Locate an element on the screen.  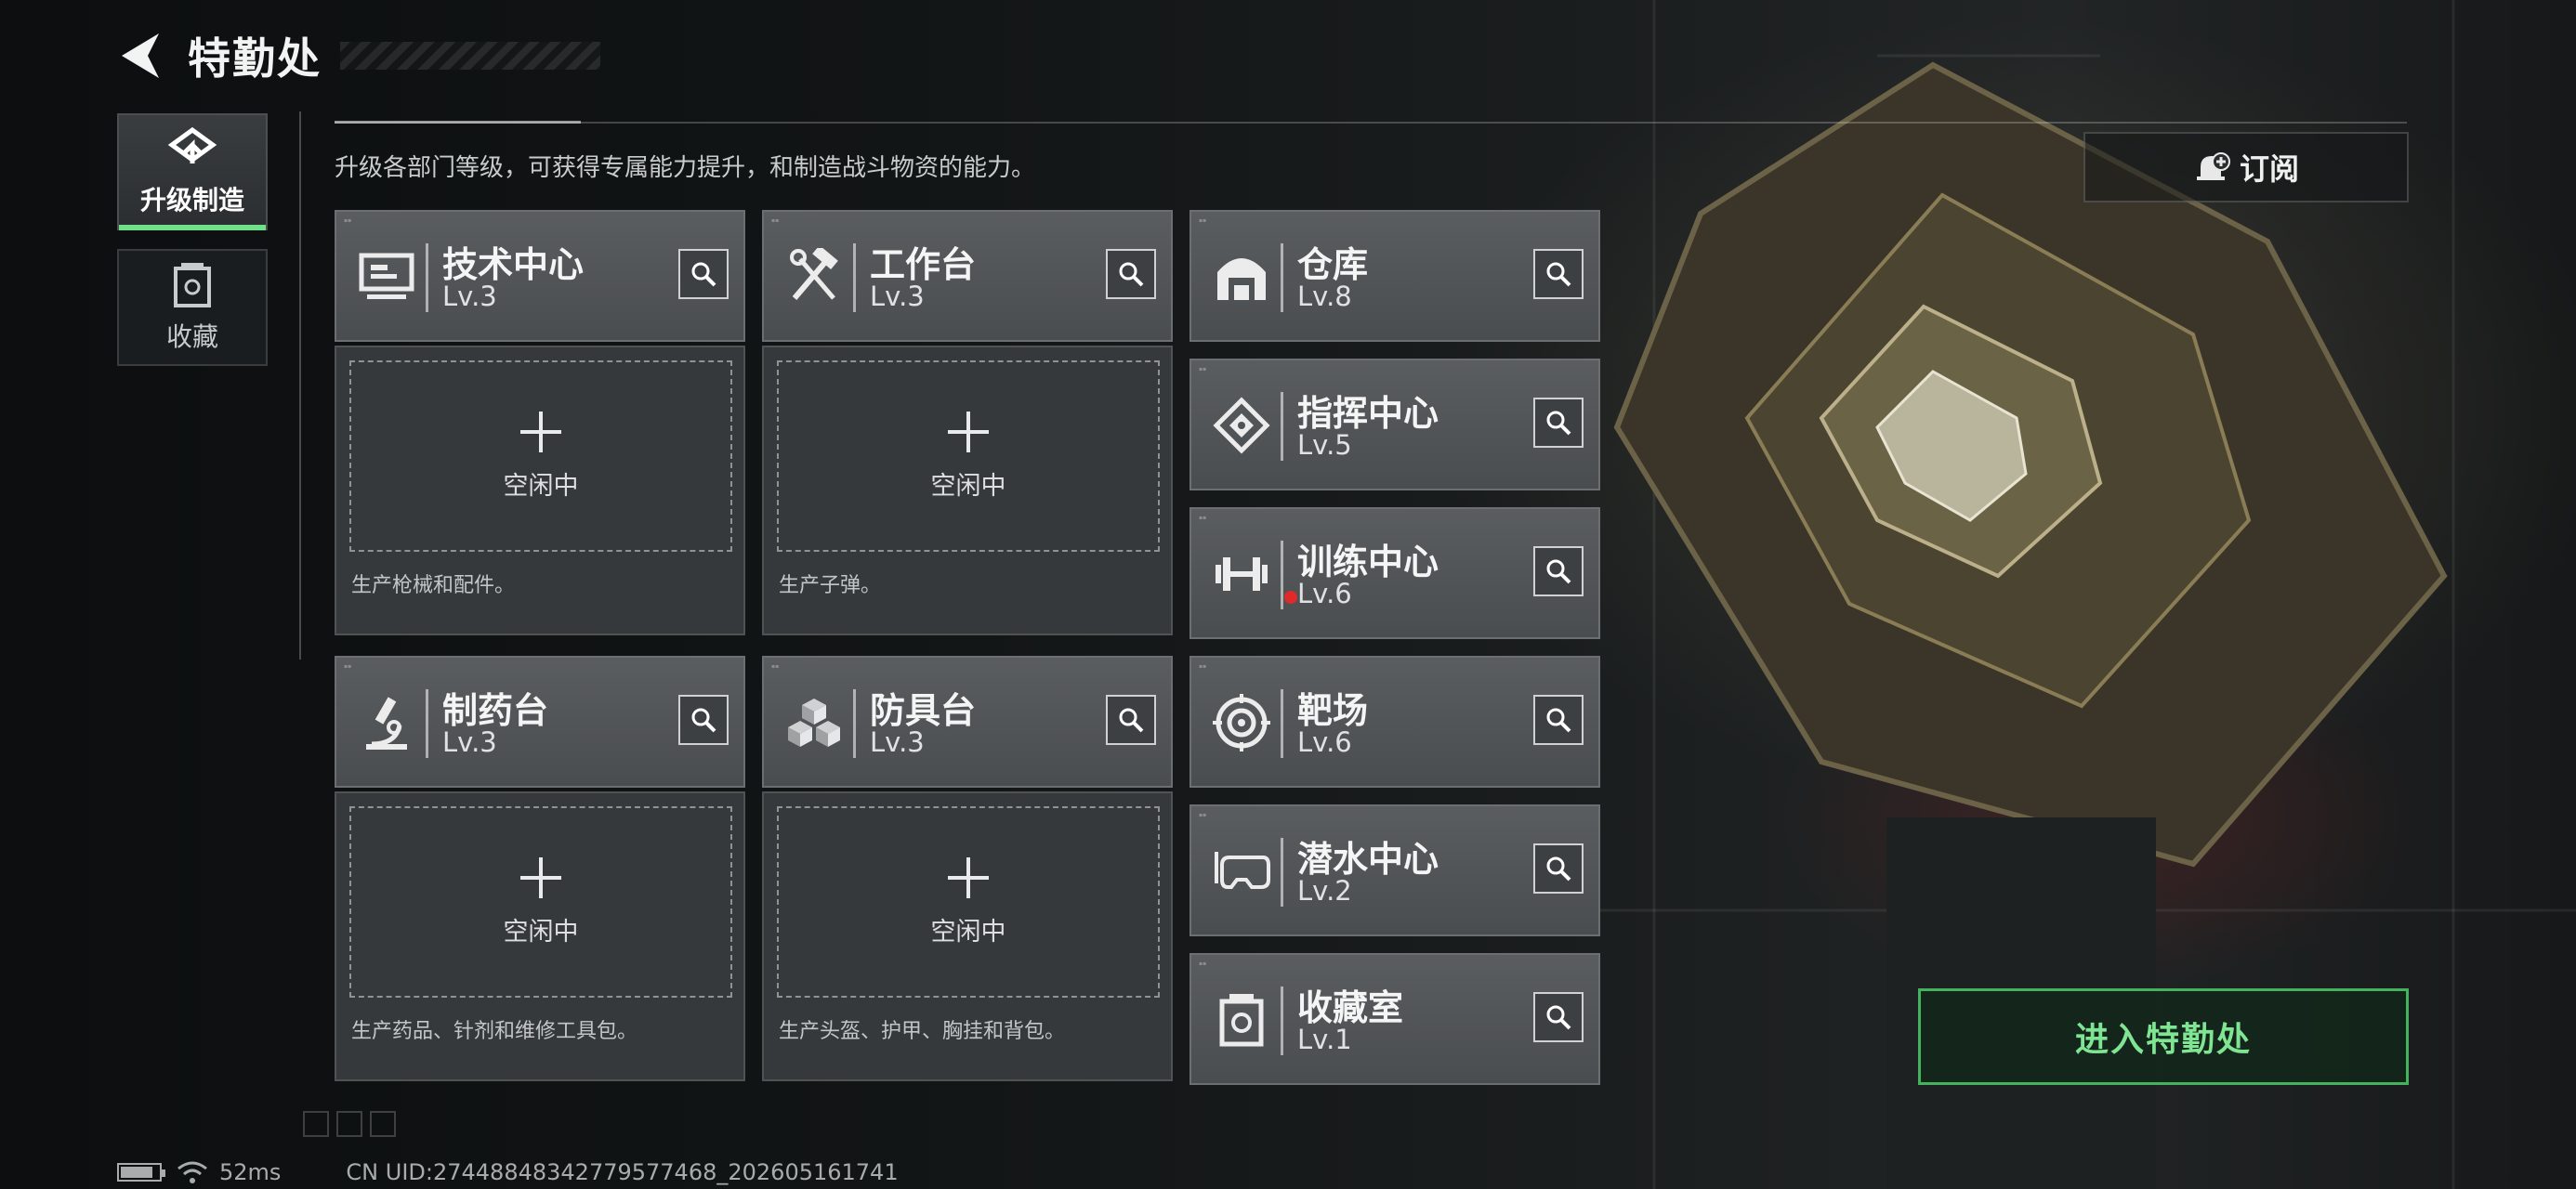
module-card-command-center: ▪▪ 指挥中心 Lv.5 is located at coordinates (1394, 424).